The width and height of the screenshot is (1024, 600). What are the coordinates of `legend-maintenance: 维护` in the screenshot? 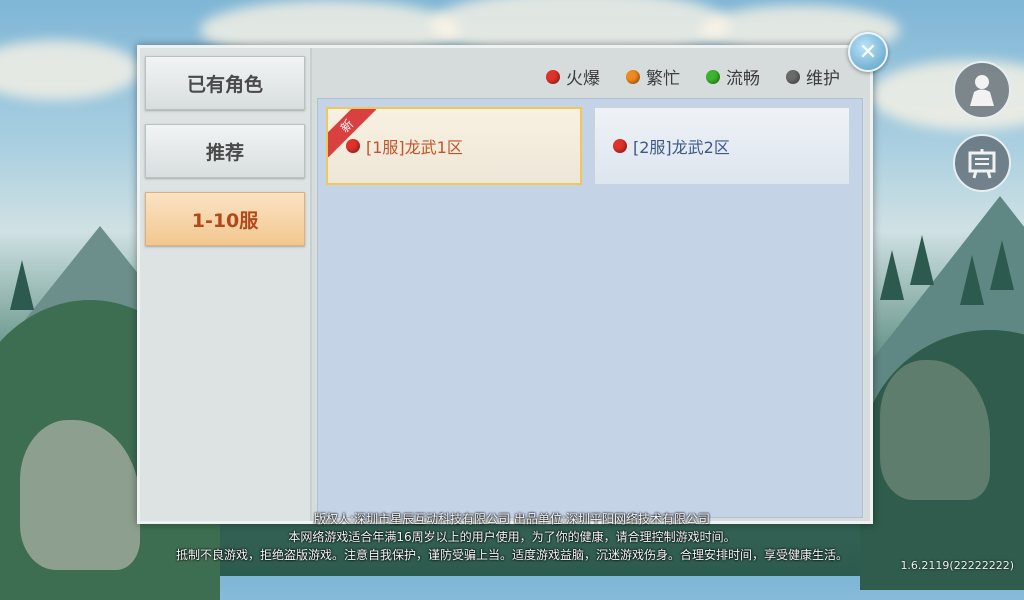 It's located at (813, 76).